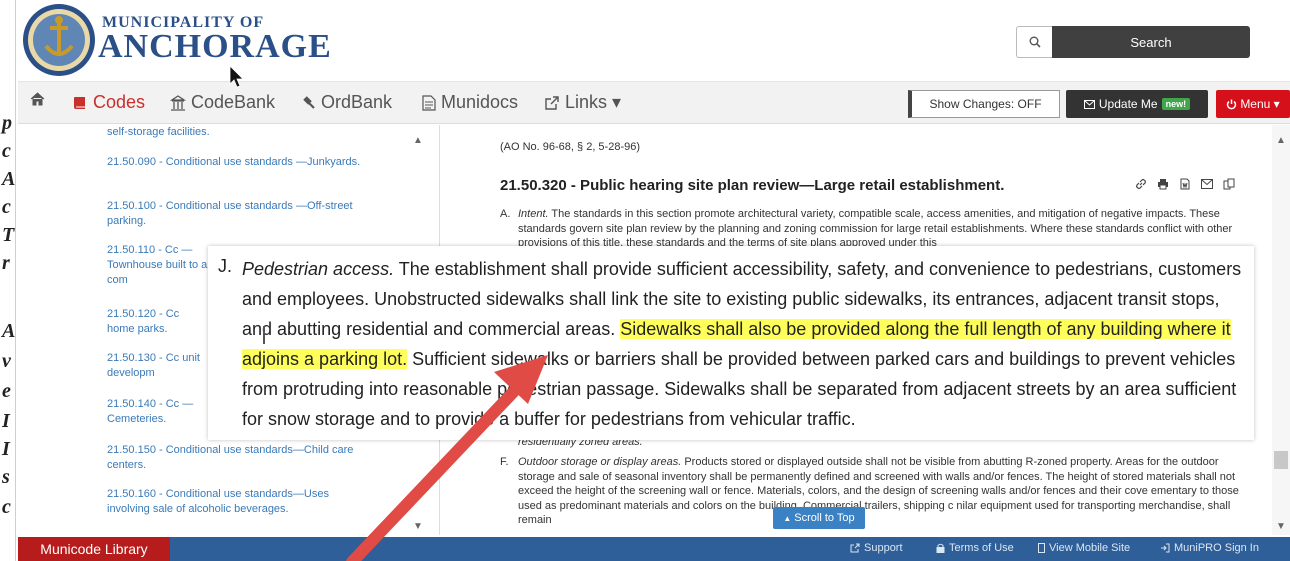  I want to click on brand-title: ANCHORAGE, so click(215, 47).